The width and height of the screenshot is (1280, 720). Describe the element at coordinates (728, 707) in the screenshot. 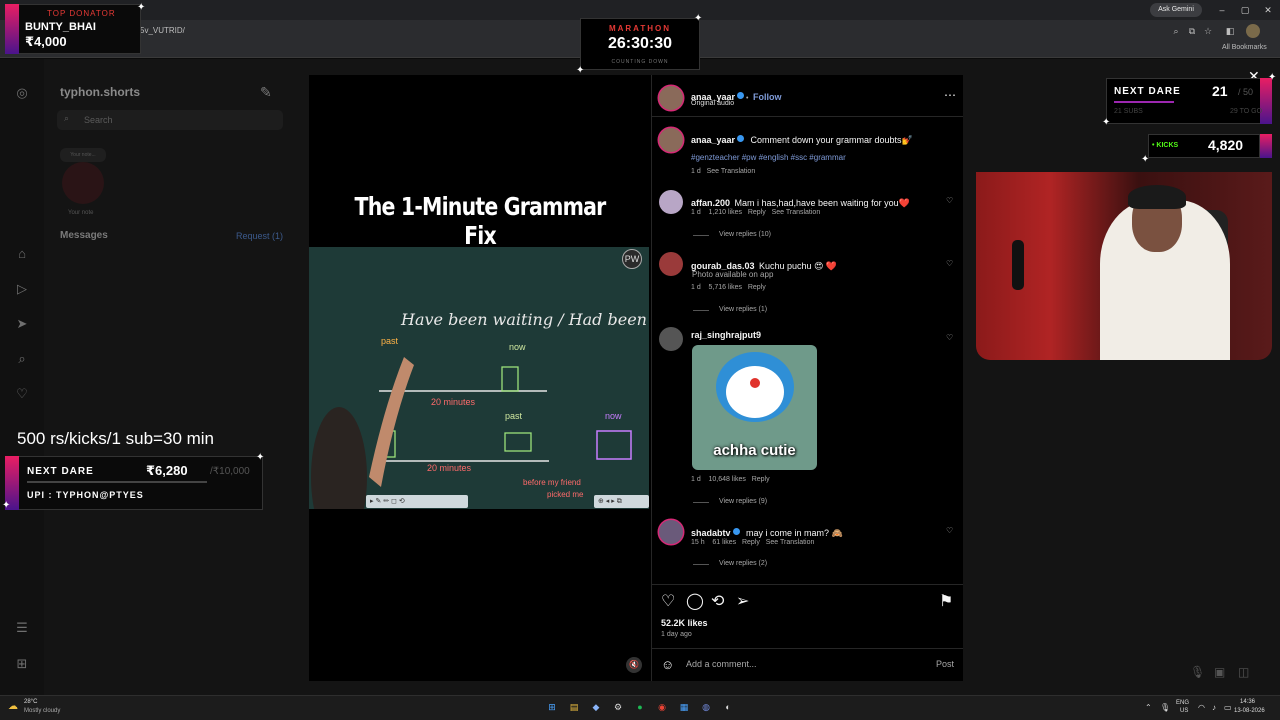

I see `obs-icon: ◐` at that location.